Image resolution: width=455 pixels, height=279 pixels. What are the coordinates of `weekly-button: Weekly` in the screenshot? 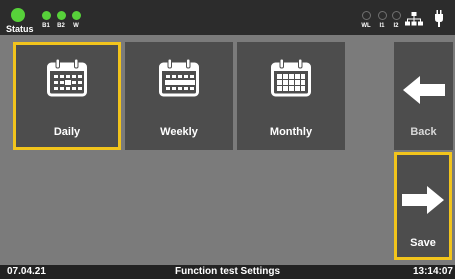 It's located at (179, 96).